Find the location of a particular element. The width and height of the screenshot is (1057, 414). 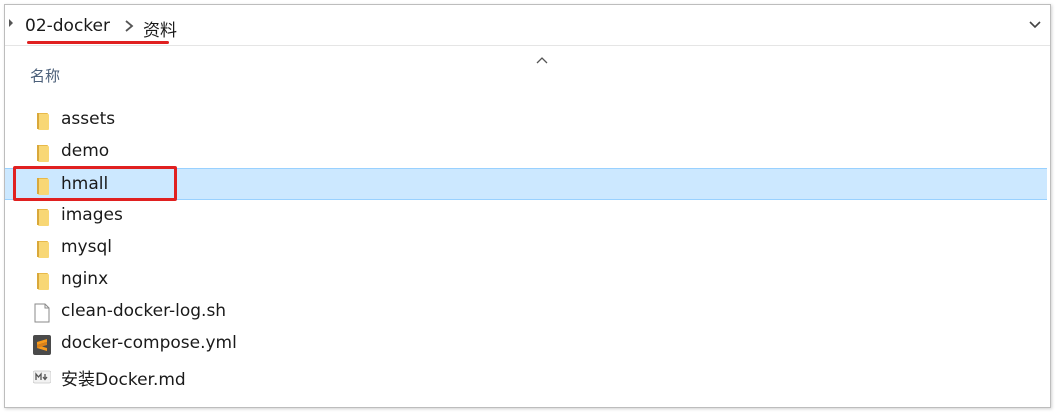

list-item: docker-compose.yml is located at coordinates (526, 344).